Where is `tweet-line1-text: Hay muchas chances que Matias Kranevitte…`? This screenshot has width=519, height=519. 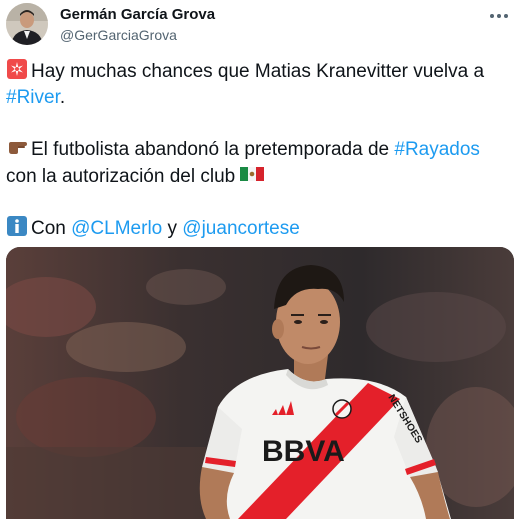 tweet-line1-text: Hay muchas chances que Matias Kranevitte… is located at coordinates (258, 71).